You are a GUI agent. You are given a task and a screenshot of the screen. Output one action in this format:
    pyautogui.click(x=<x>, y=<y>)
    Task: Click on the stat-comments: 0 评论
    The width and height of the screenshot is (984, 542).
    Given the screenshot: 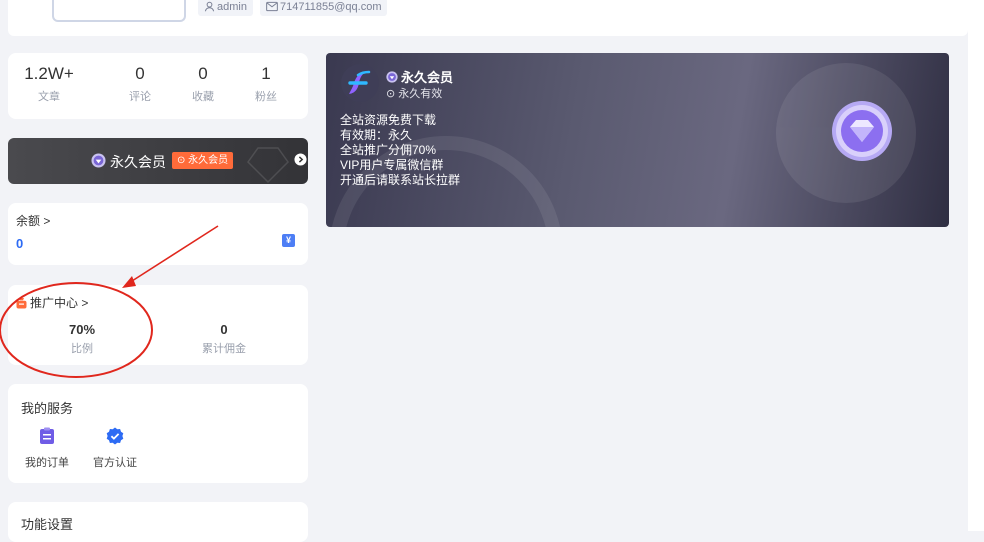 What is the action you would take?
    pyautogui.click(x=140, y=84)
    